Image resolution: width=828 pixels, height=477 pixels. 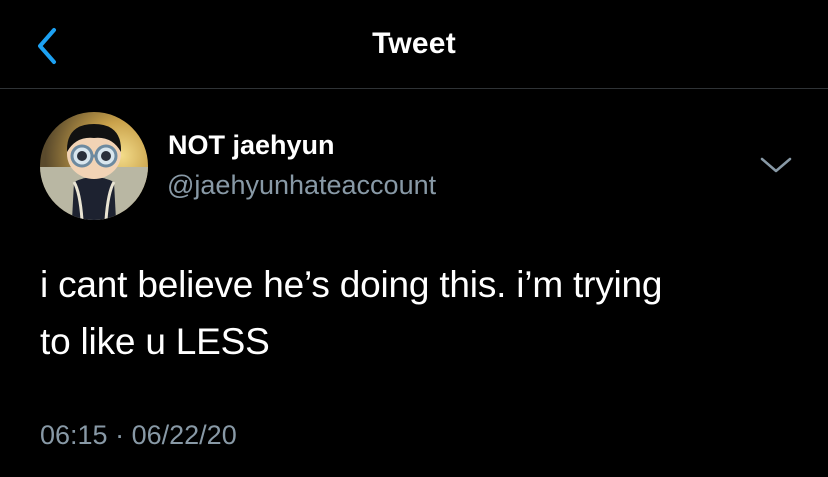 I want to click on tweet-date: 06/22/20, so click(x=184, y=435).